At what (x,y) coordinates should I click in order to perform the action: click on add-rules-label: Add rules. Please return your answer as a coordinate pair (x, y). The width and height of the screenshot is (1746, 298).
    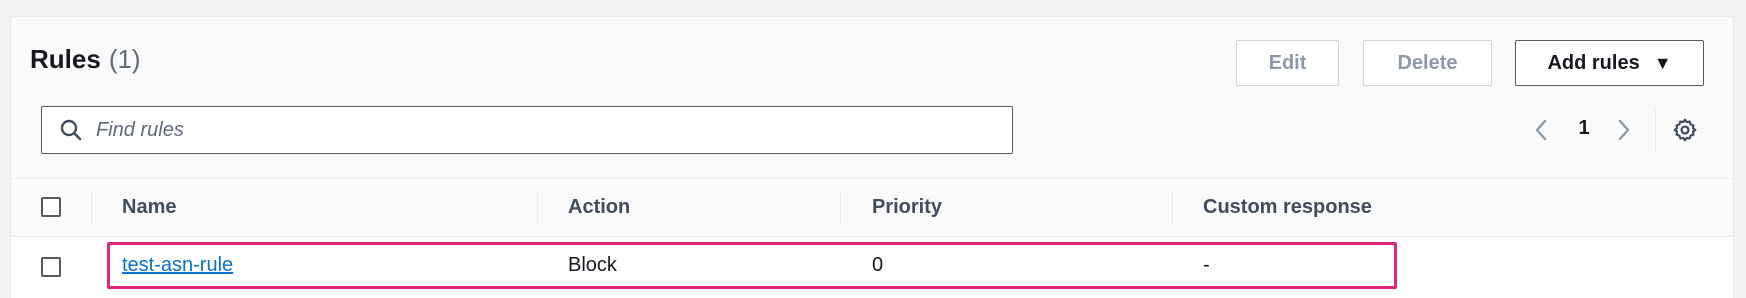
    Looking at the image, I should click on (1593, 62).